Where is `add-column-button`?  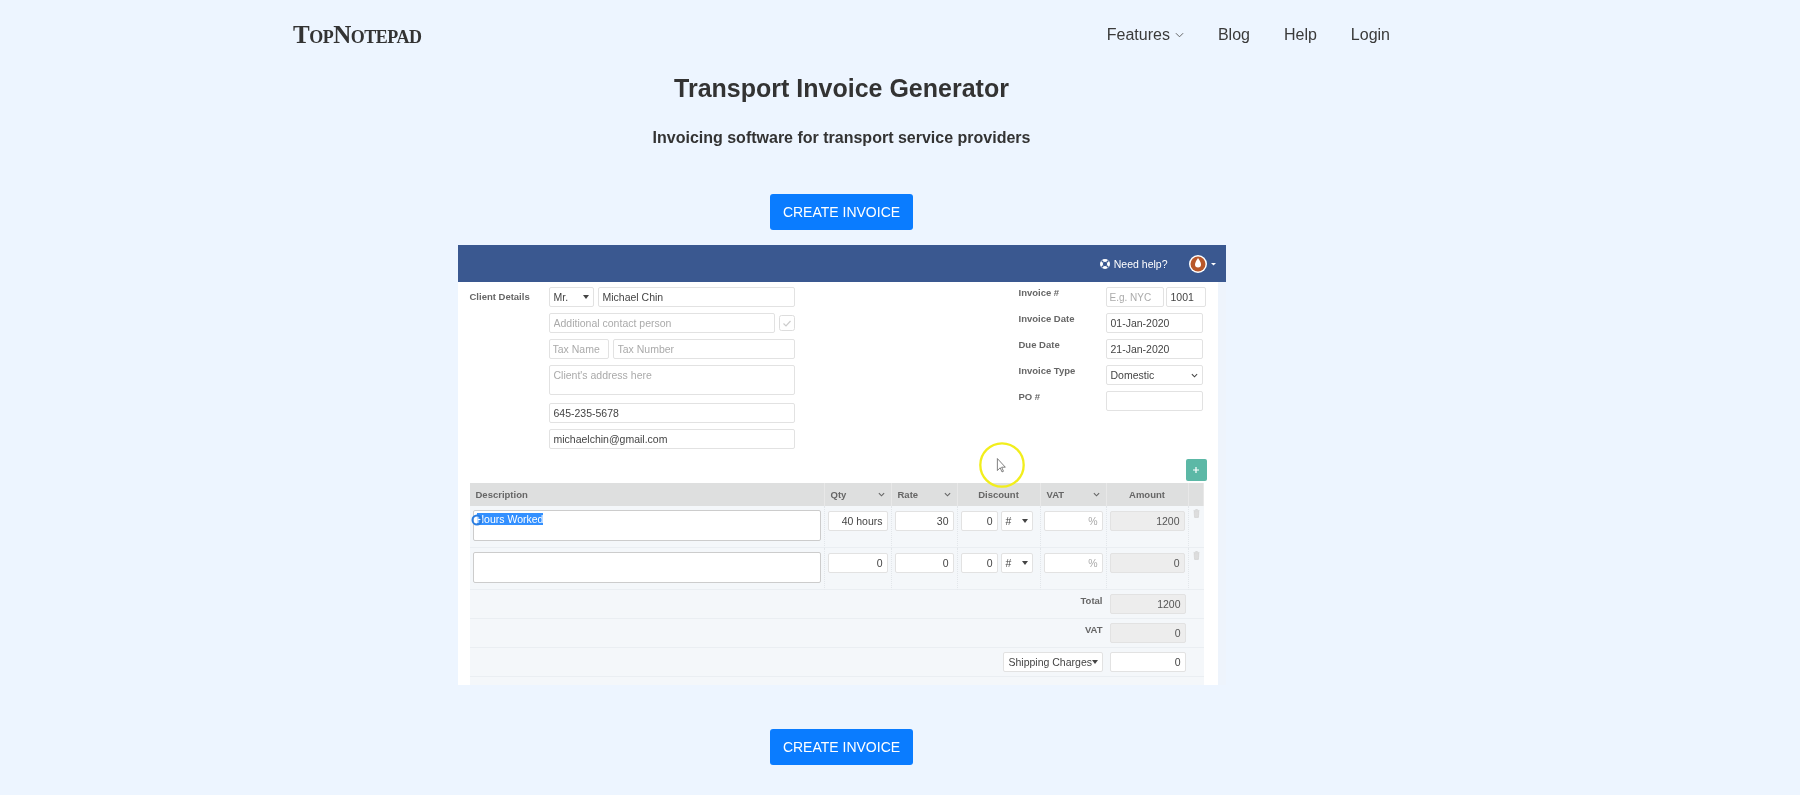
add-column-button is located at coordinates (1196, 470).